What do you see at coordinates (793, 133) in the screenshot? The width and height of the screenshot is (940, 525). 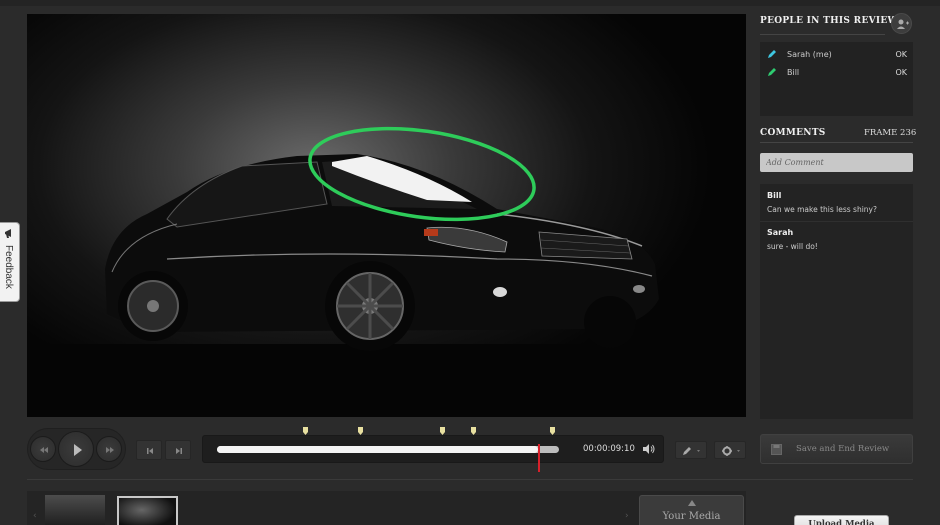 I see `comments-title: COMMENTS` at bounding box center [793, 133].